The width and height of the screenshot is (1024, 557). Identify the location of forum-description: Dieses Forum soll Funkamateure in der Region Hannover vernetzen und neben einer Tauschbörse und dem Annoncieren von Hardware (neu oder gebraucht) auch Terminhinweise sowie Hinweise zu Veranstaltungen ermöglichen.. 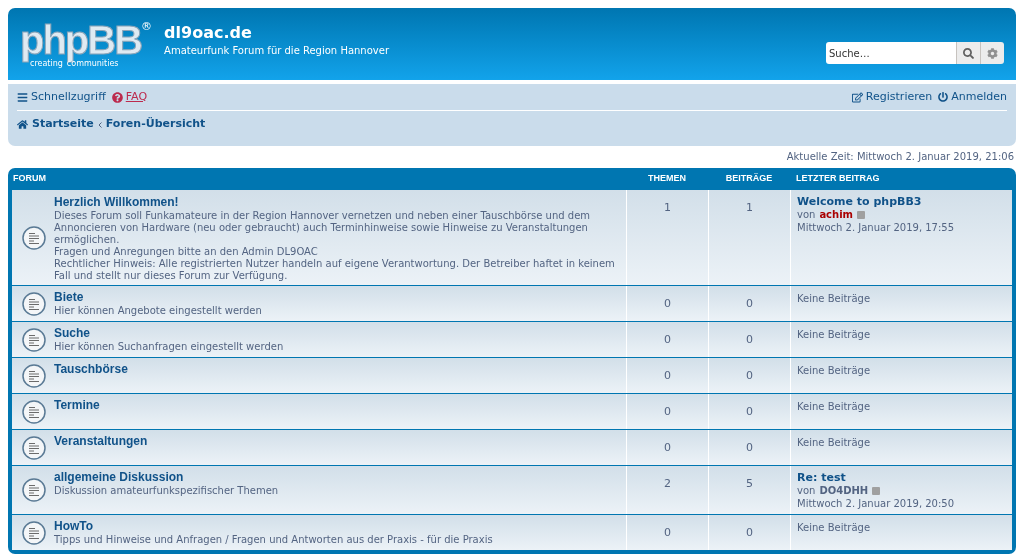
(323, 228).